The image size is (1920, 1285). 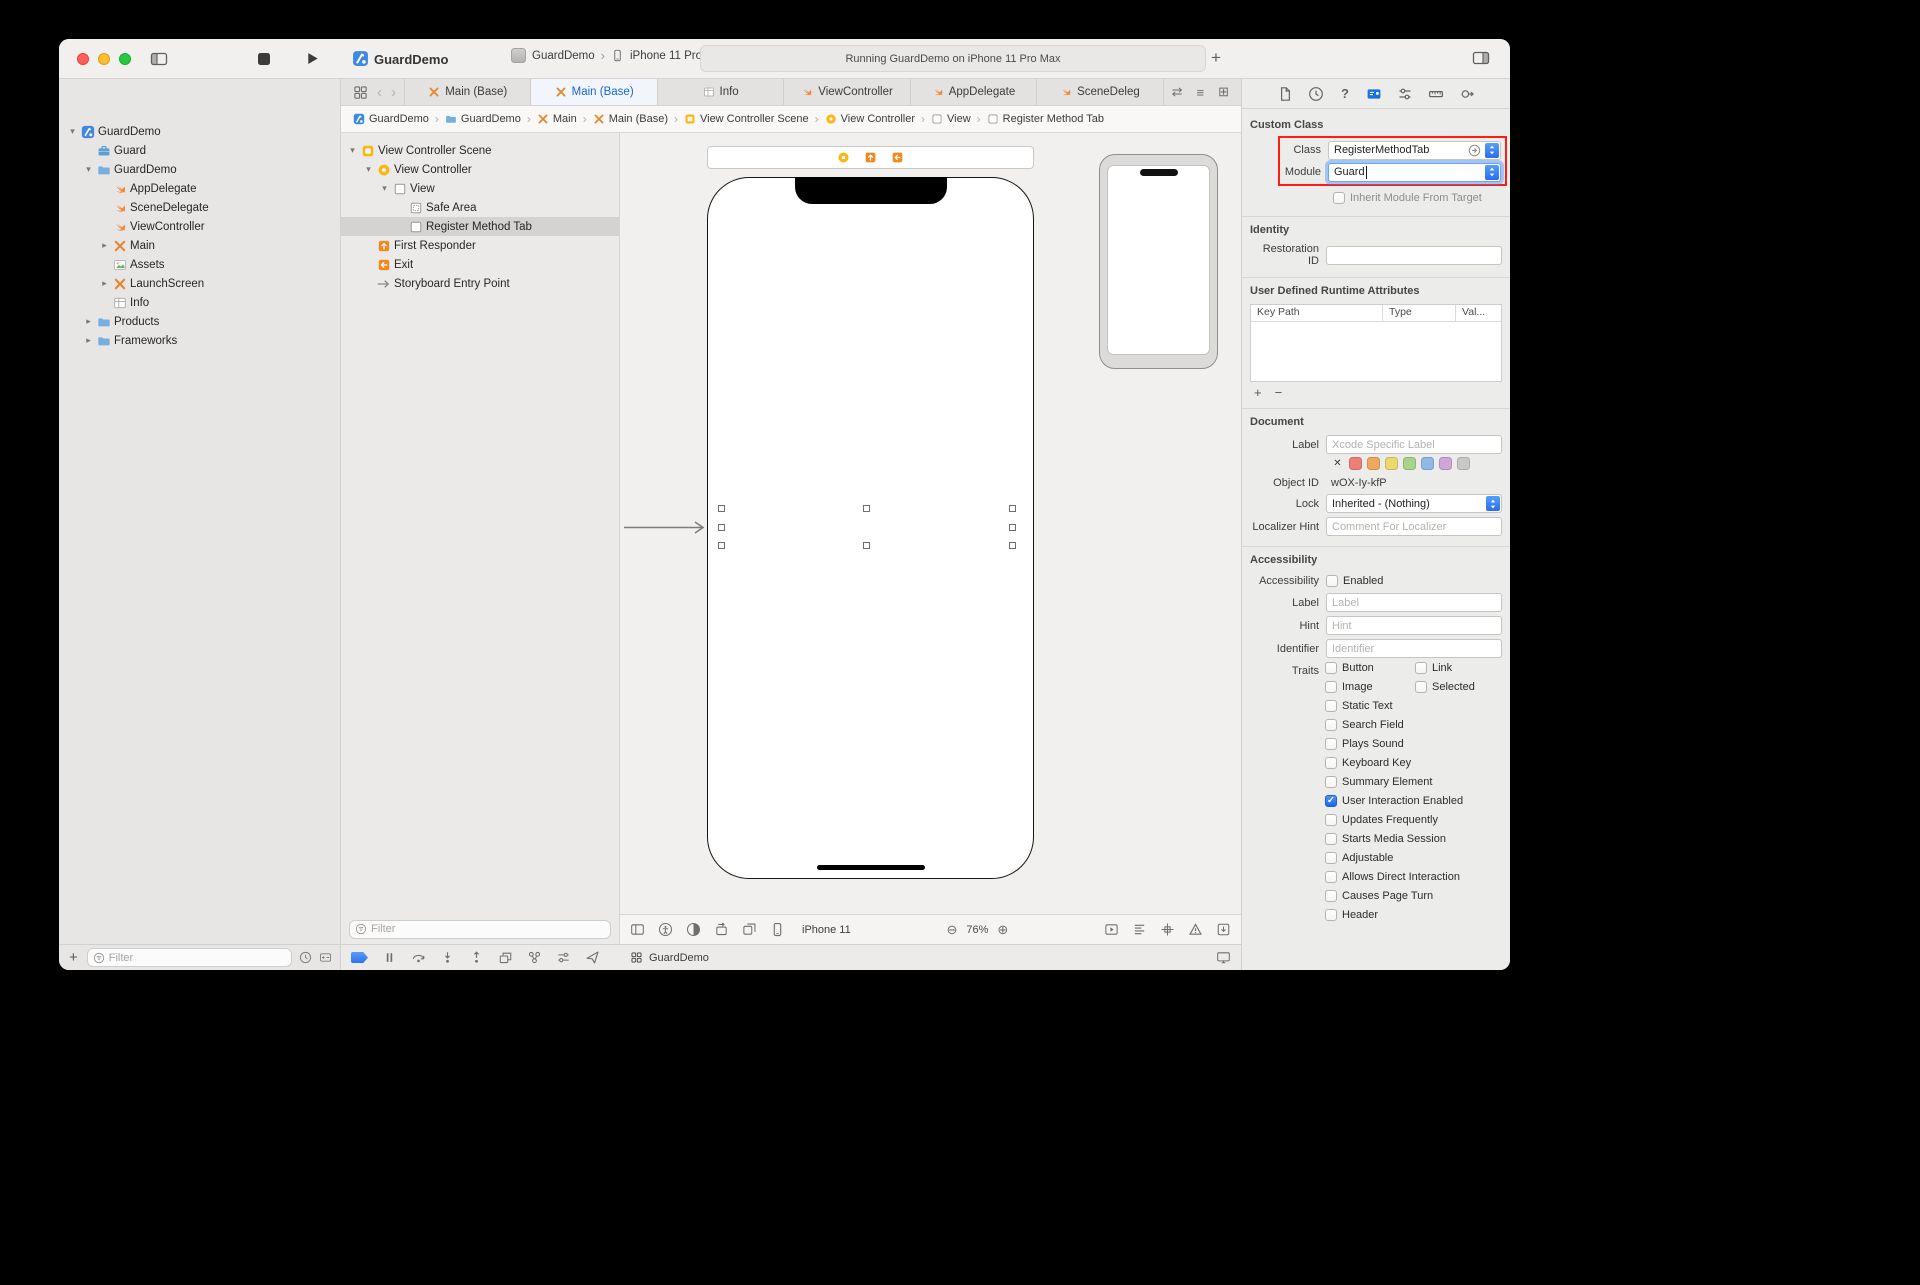 I want to click on breadcrumb-project: GuardDemo, so click(x=391, y=119).